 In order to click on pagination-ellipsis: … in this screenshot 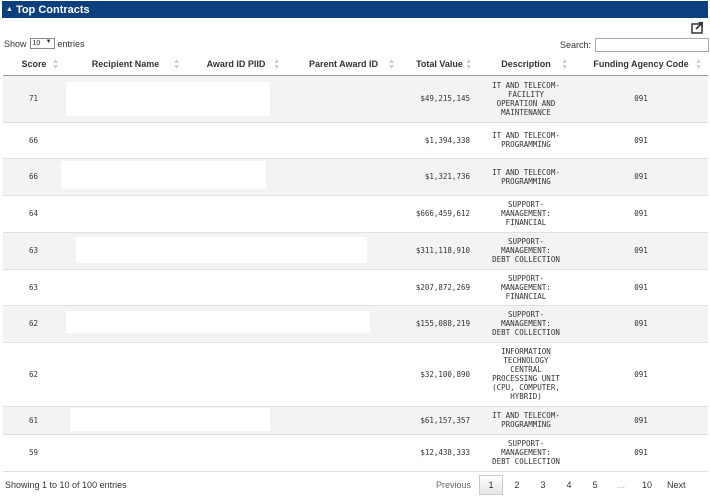, I will do `click(621, 485)`.